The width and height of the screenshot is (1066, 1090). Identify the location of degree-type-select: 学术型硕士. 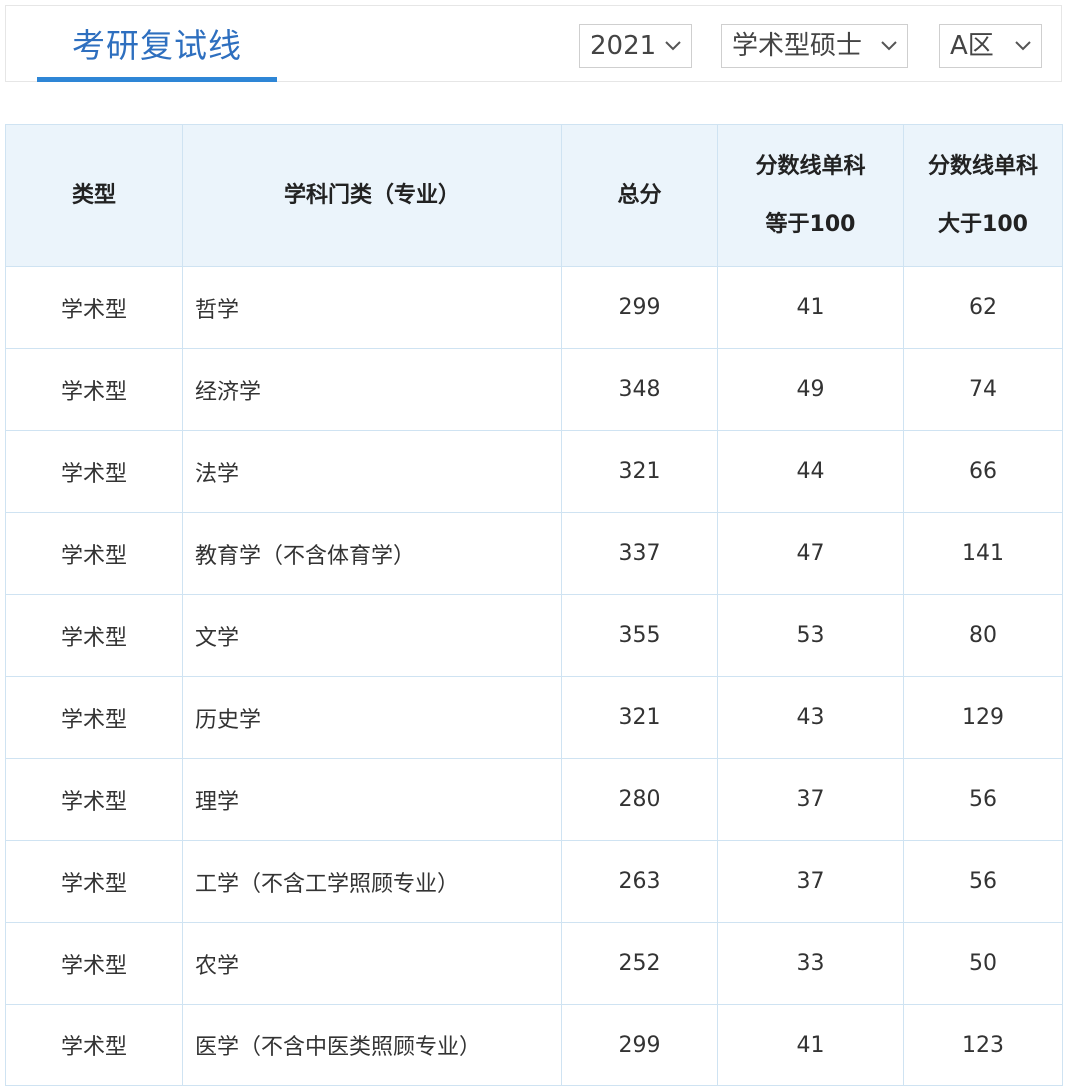
(814, 46).